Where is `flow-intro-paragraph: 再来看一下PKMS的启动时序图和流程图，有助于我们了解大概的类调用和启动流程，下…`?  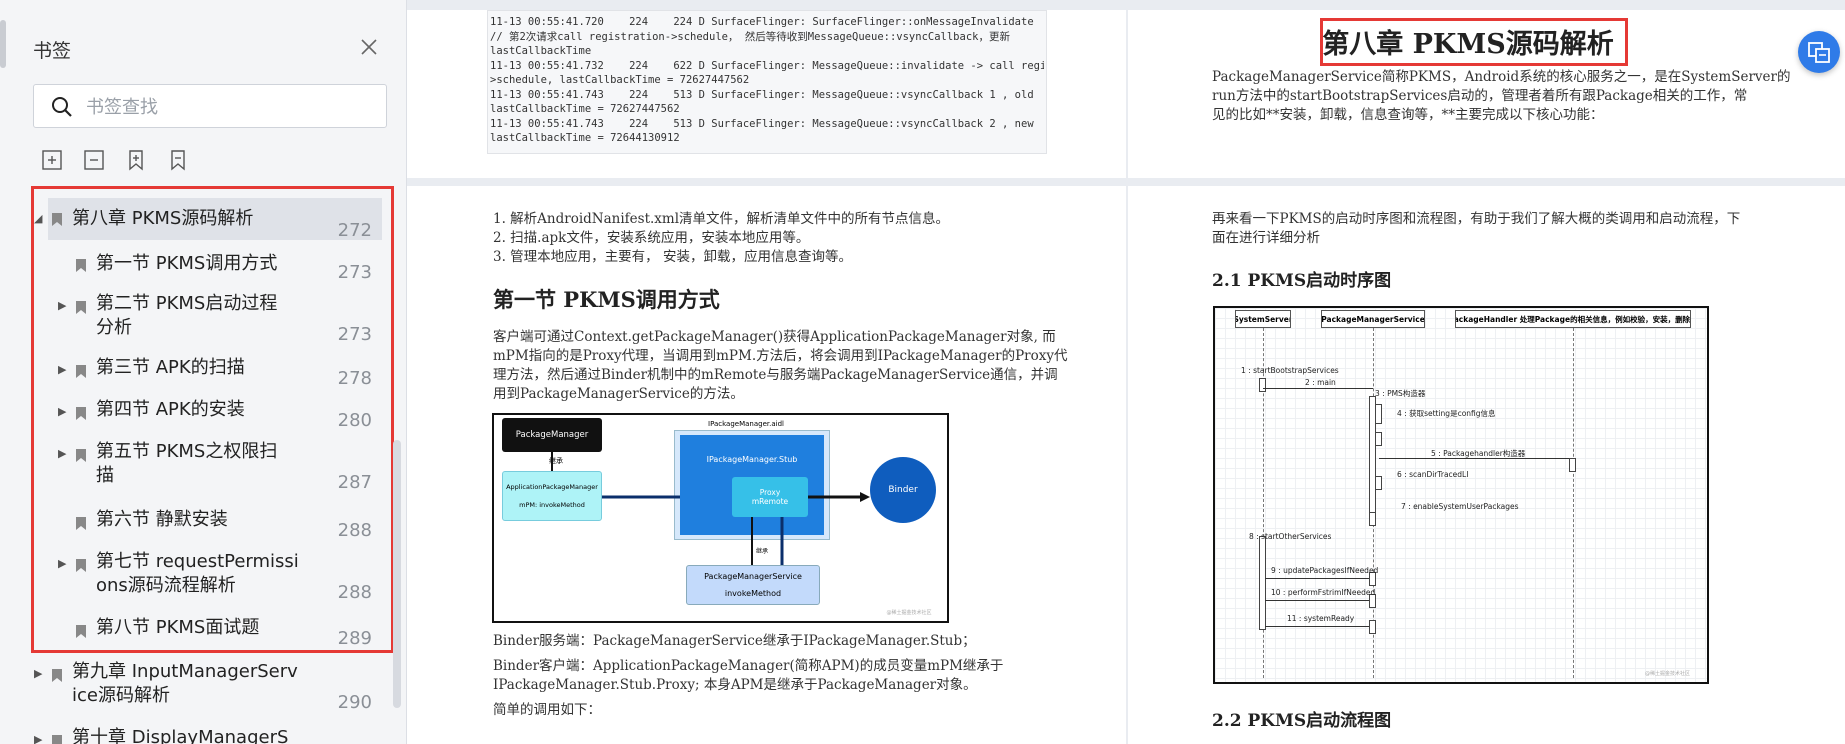 flow-intro-paragraph: 再来看一下PKMS的启动时序图和流程图，有助于我们了解大概的类调用和启动流程，下… is located at coordinates (1476, 229).